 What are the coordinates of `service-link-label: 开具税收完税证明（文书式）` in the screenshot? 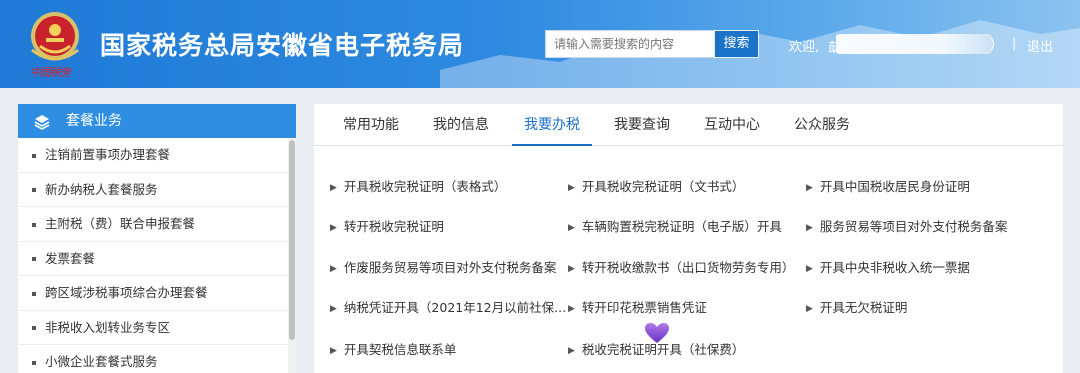 It's located at (663, 186).